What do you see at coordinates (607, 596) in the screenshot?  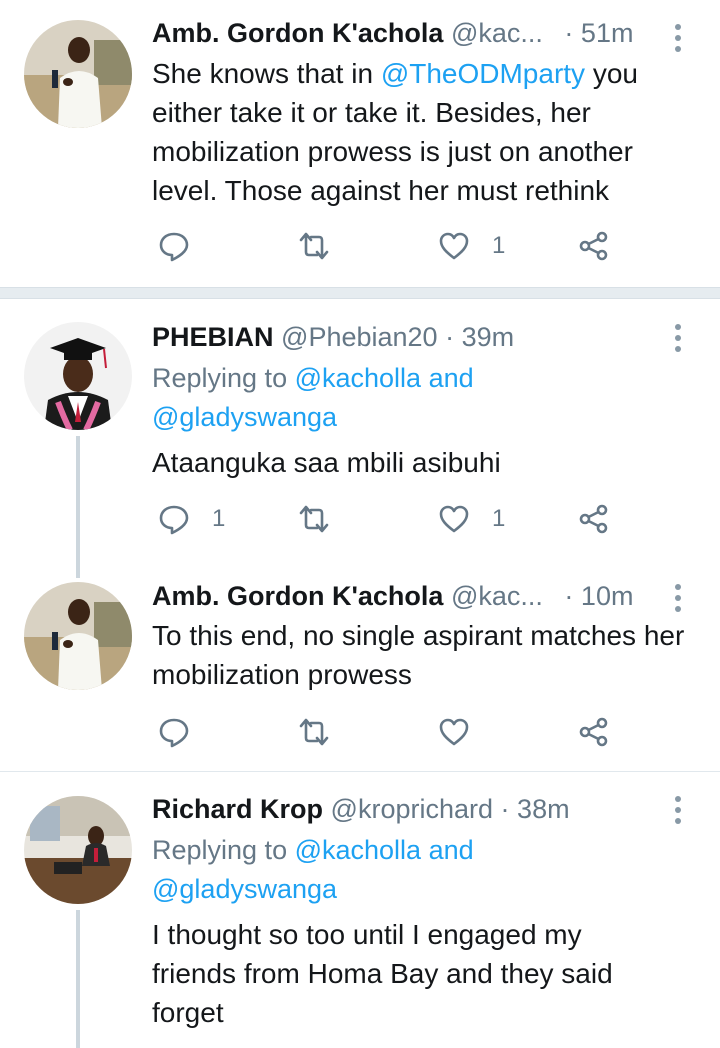 I see `tweet-time: 10m` at bounding box center [607, 596].